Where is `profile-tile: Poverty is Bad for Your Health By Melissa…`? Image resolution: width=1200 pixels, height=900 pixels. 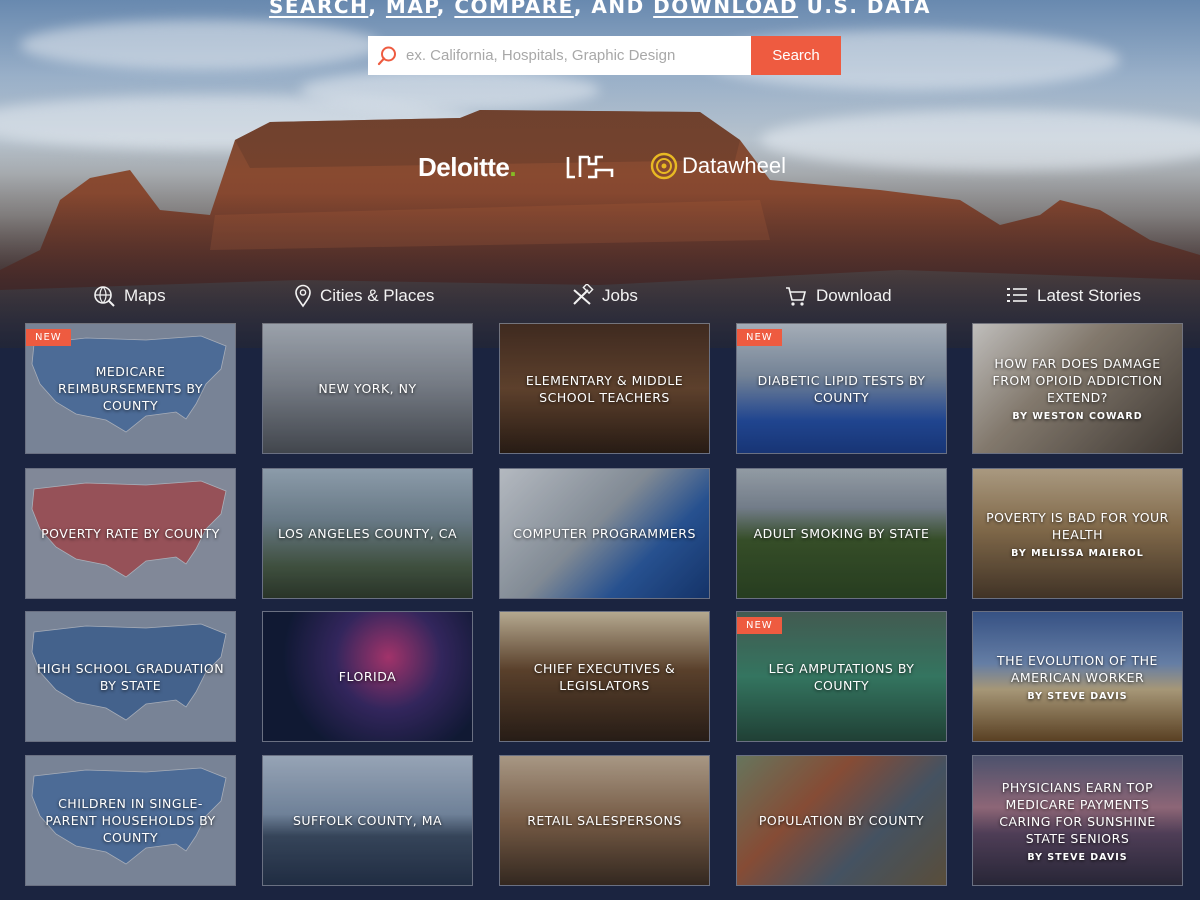 profile-tile: Poverty is Bad for Your Health By Melissa… is located at coordinates (1077, 533).